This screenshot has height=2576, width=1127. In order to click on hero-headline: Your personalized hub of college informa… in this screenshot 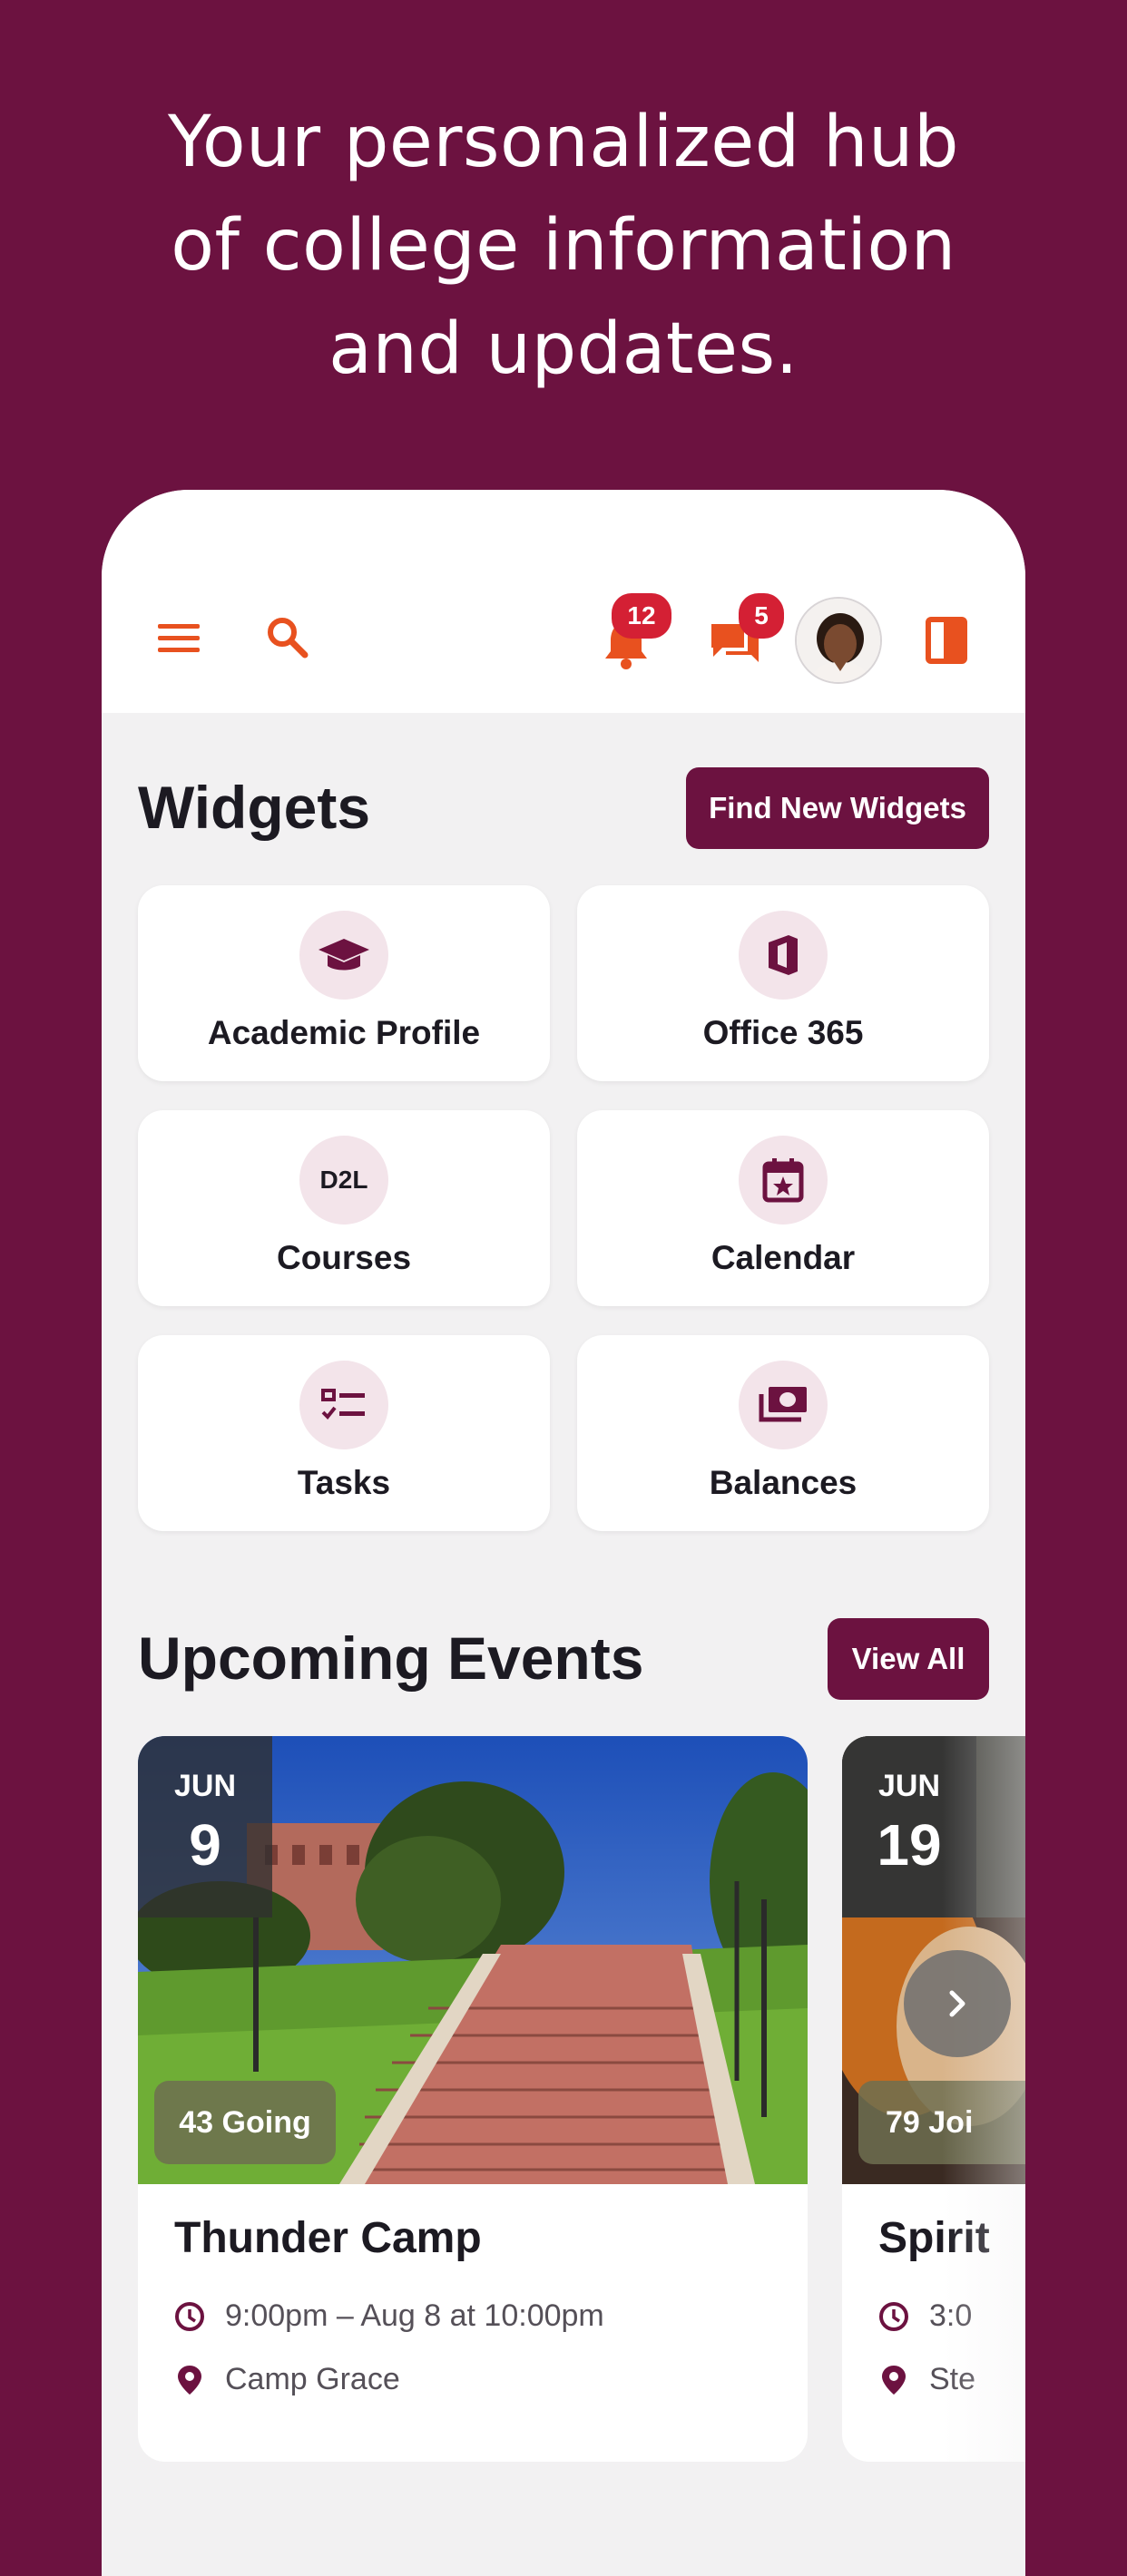, I will do `click(563, 246)`.